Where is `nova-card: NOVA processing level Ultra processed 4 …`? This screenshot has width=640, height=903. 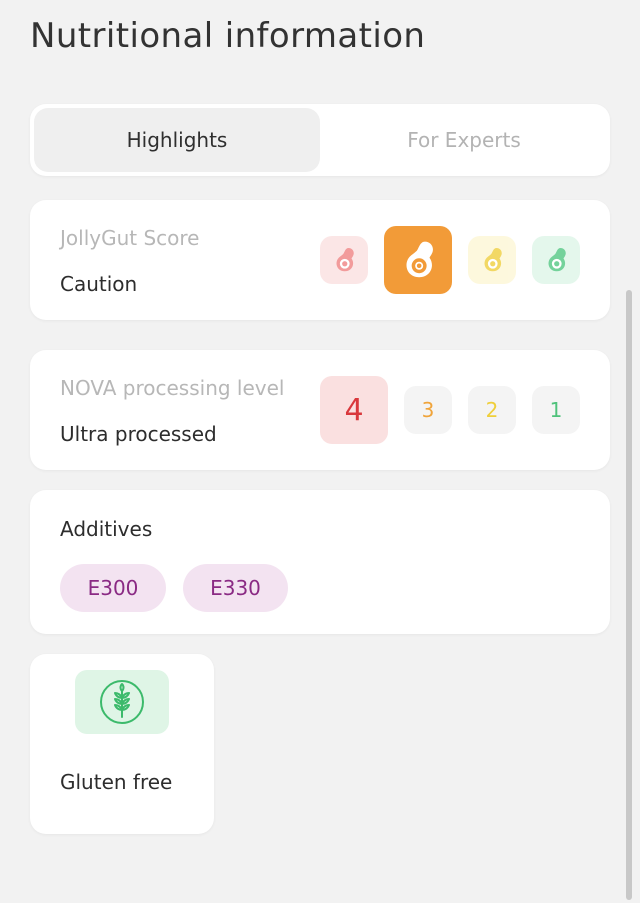
nova-card: NOVA processing level Ultra processed 4 … is located at coordinates (320, 410).